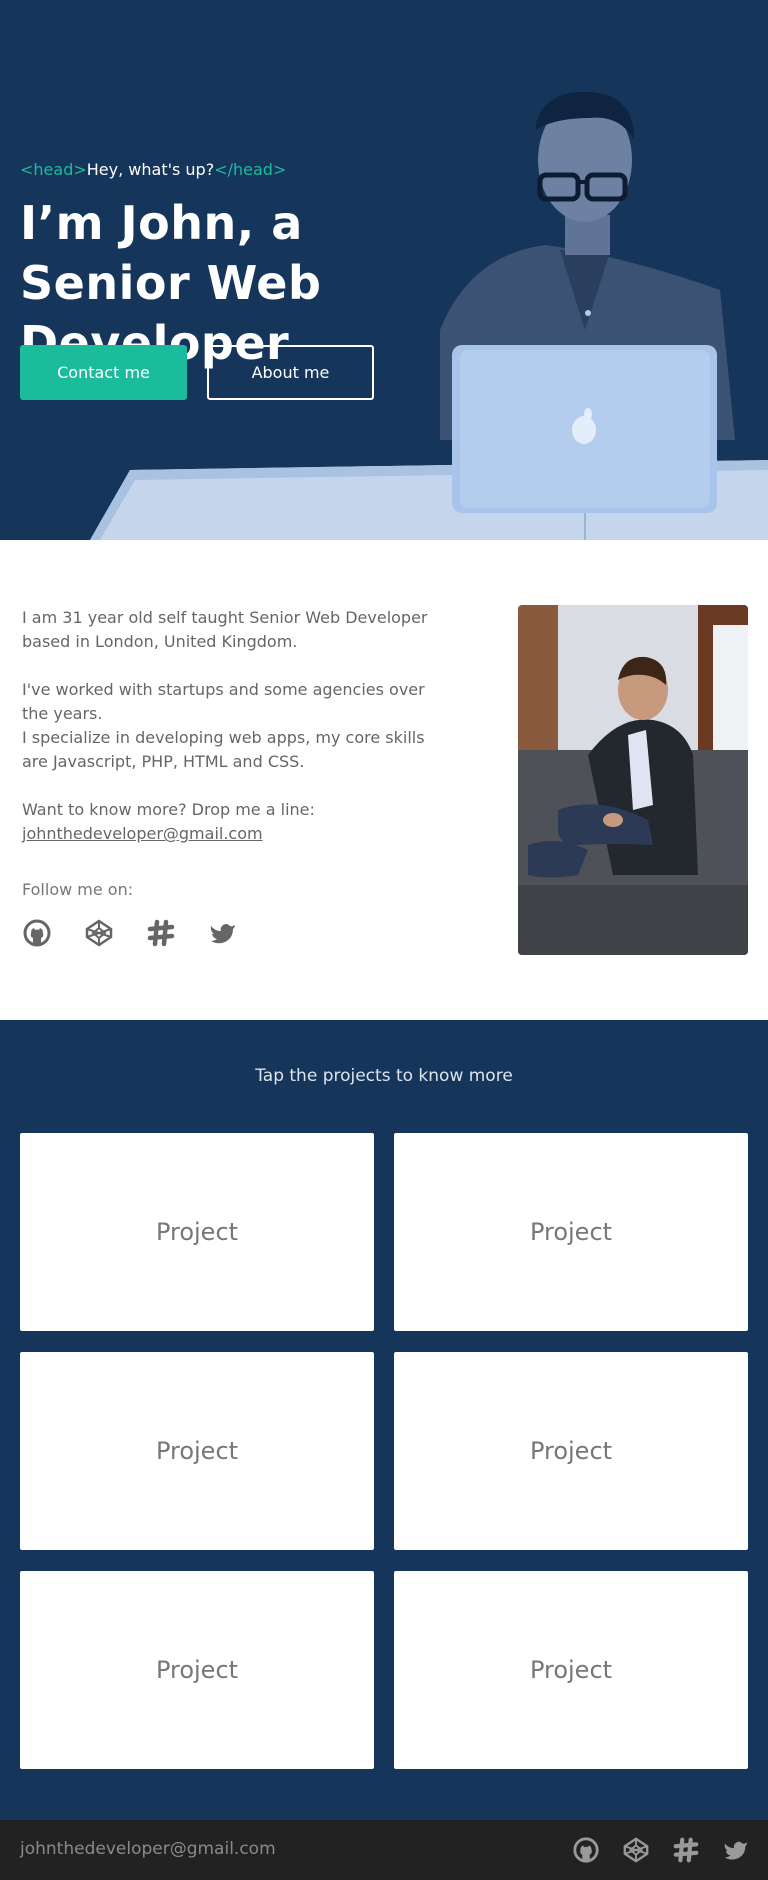 This screenshot has height=1880, width=768. What do you see at coordinates (384, 1850) in the screenshot?
I see `footer: johnthedeveloper@gmail.com` at bounding box center [384, 1850].